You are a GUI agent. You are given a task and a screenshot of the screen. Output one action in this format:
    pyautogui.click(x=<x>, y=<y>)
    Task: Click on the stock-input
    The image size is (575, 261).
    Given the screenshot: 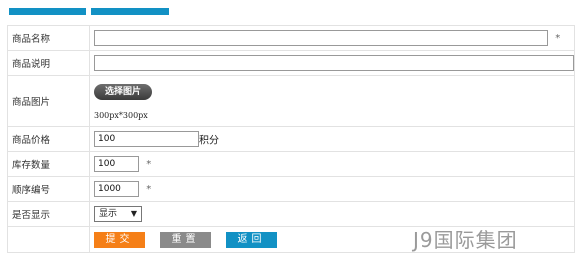 What is the action you would take?
    pyautogui.click(x=116, y=164)
    